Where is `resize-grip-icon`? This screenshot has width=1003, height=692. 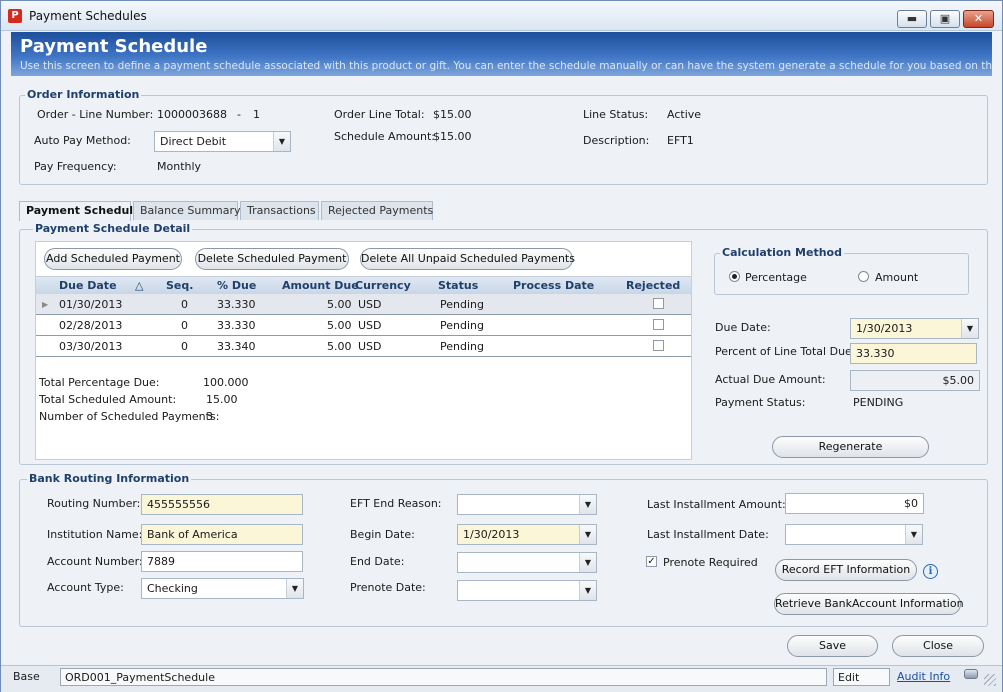 resize-grip-icon is located at coordinates (990, 680).